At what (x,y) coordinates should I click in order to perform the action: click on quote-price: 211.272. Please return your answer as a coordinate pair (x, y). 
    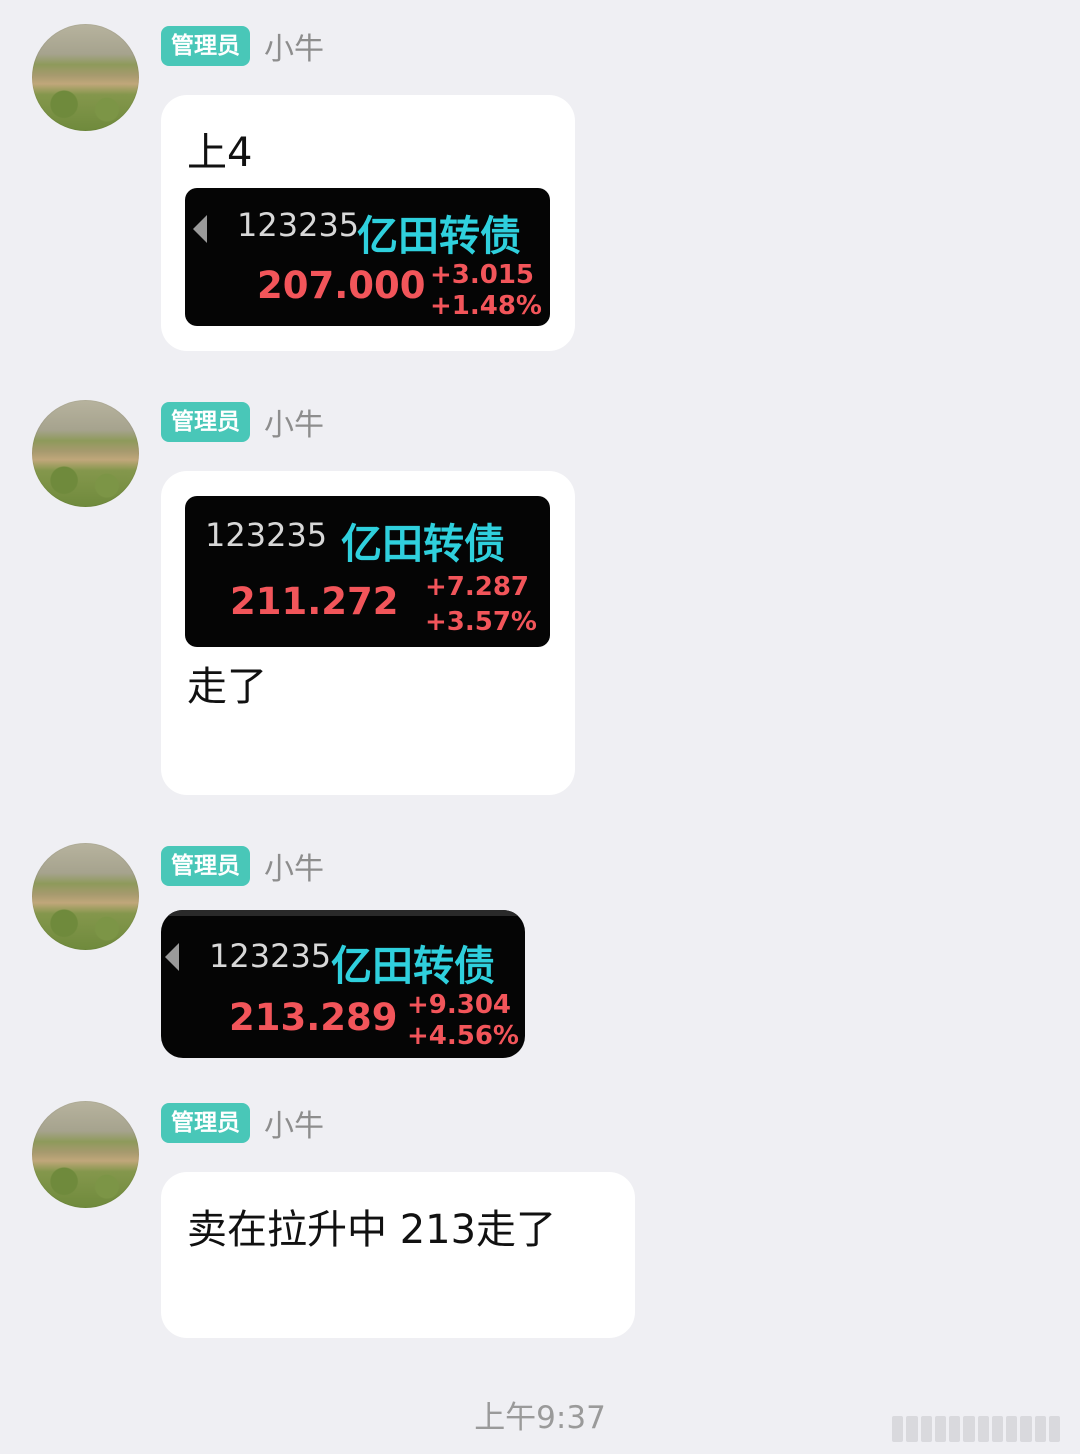
    Looking at the image, I should click on (314, 601).